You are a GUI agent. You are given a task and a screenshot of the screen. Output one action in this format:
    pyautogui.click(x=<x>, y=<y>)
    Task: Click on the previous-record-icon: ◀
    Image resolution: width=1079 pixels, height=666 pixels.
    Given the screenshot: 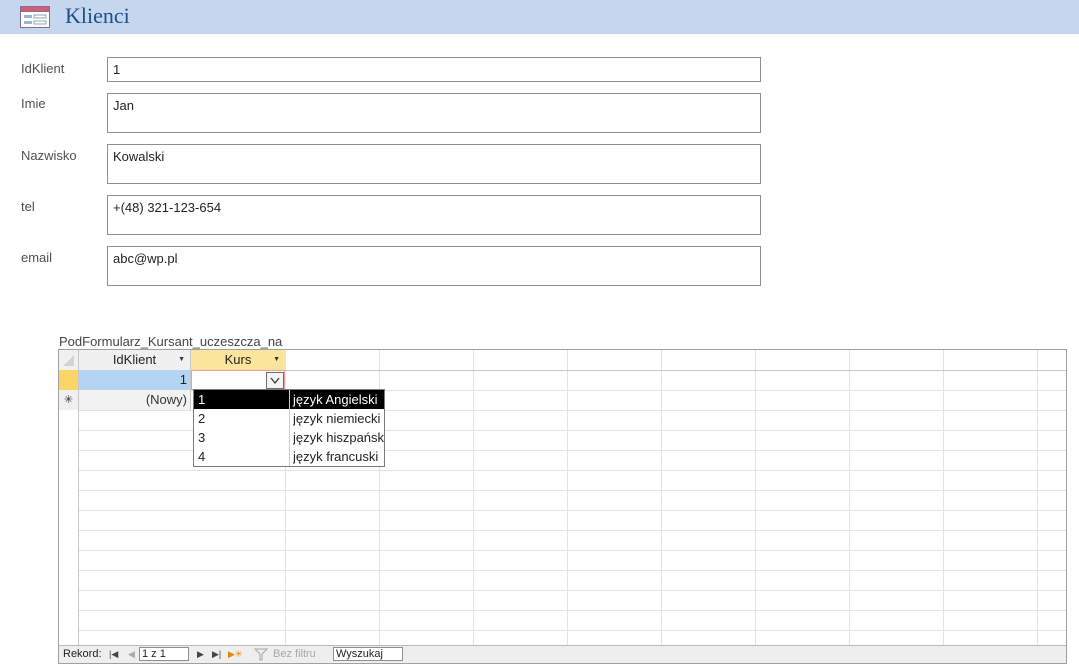 What is the action you would take?
    pyautogui.click(x=131, y=654)
    